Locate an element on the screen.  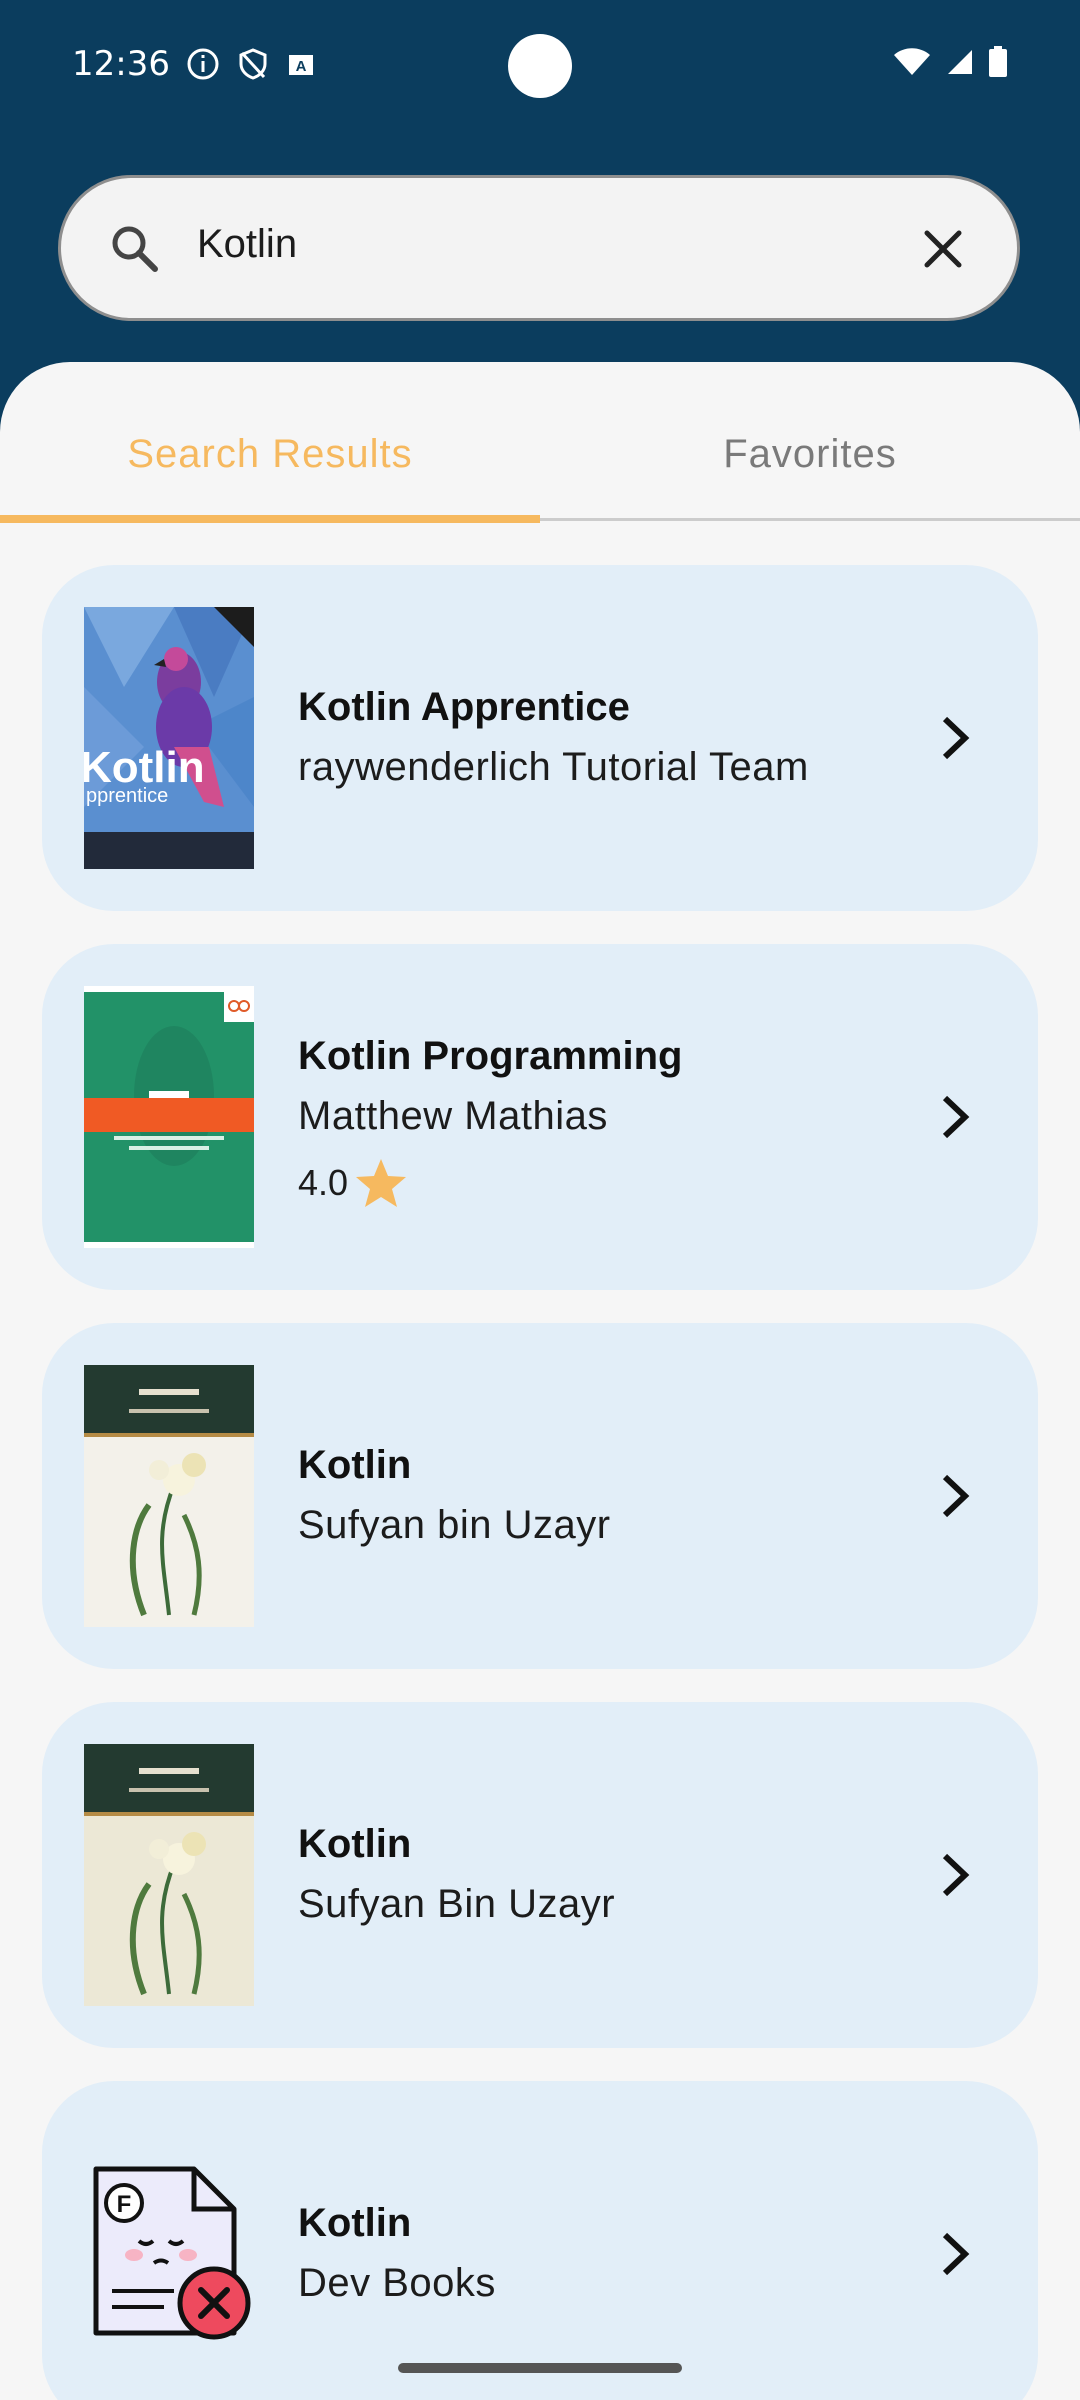
status-time: 12:36 is located at coordinates (121, 64).